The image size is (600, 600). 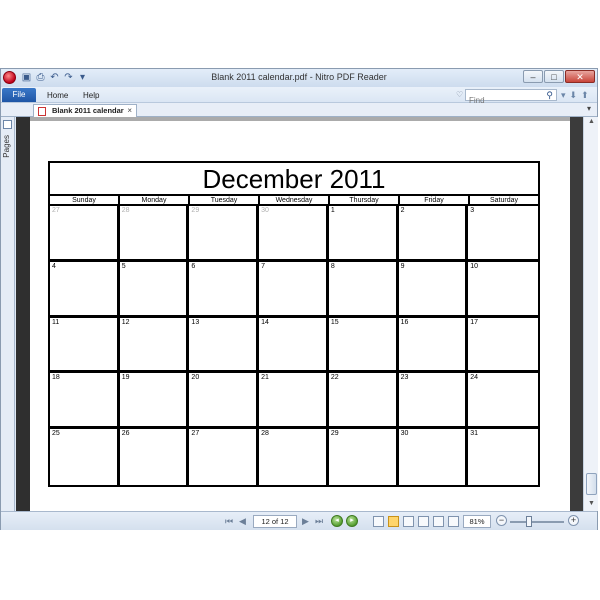 What do you see at coordinates (56, 378) in the screenshot?
I see `day-number: 18` at bounding box center [56, 378].